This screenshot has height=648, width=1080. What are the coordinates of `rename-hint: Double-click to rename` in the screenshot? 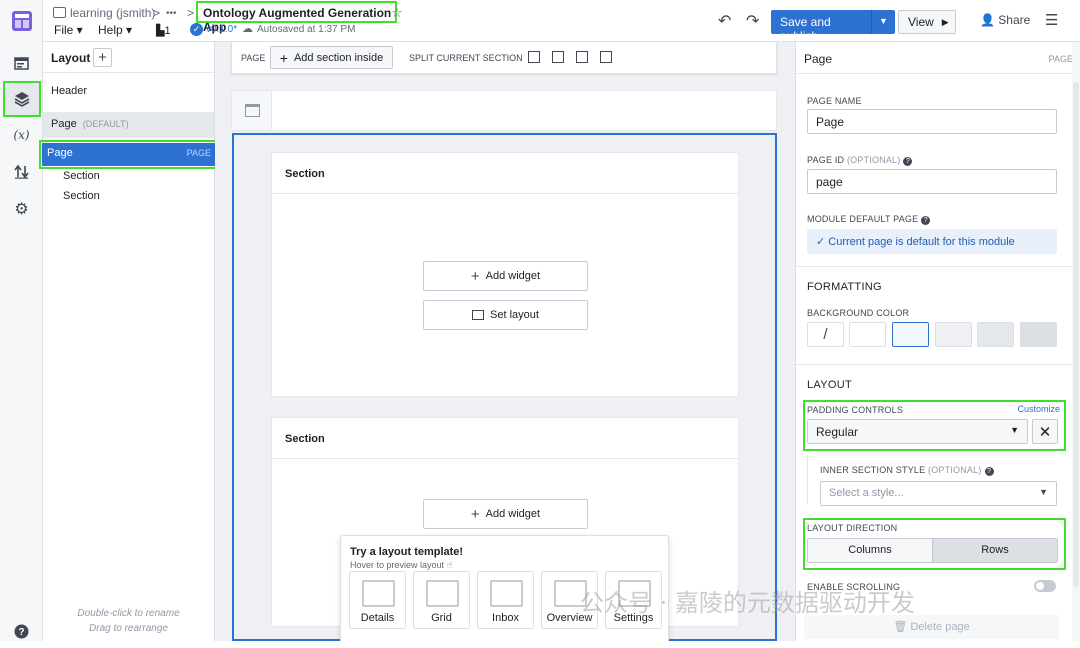 It's located at (128, 613).